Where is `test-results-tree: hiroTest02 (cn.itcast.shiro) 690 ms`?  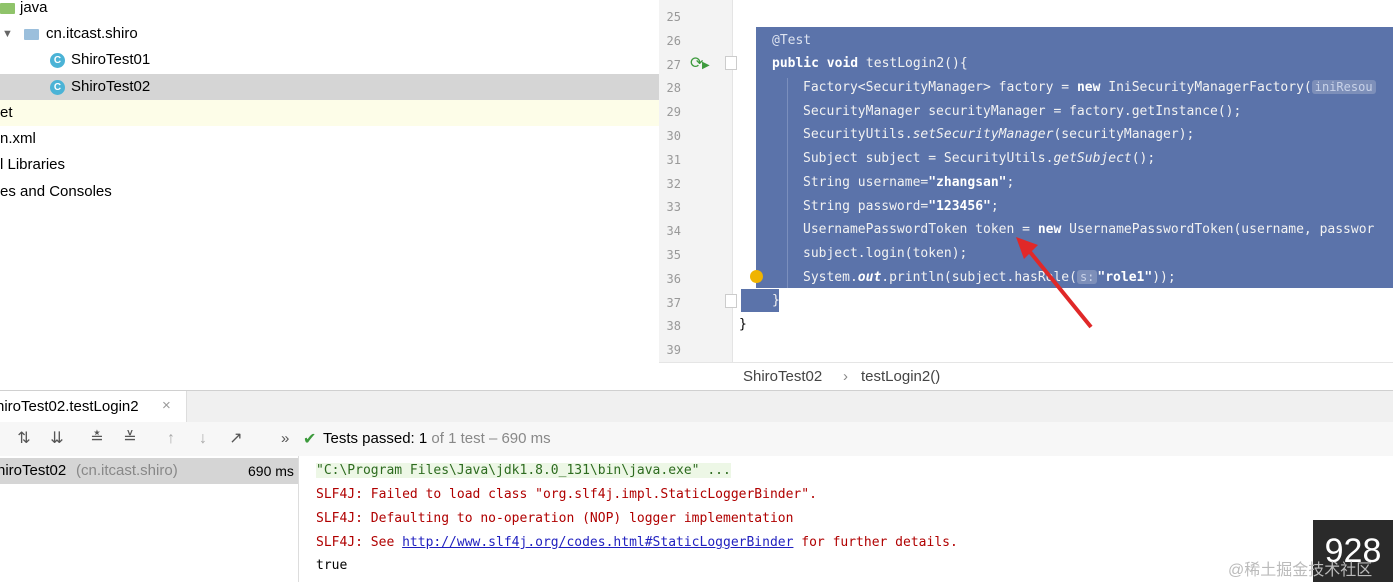
test-results-tree: hiroTest02 (cn.itcast.shiro) 690 ms is located at coordinates (149, 519).